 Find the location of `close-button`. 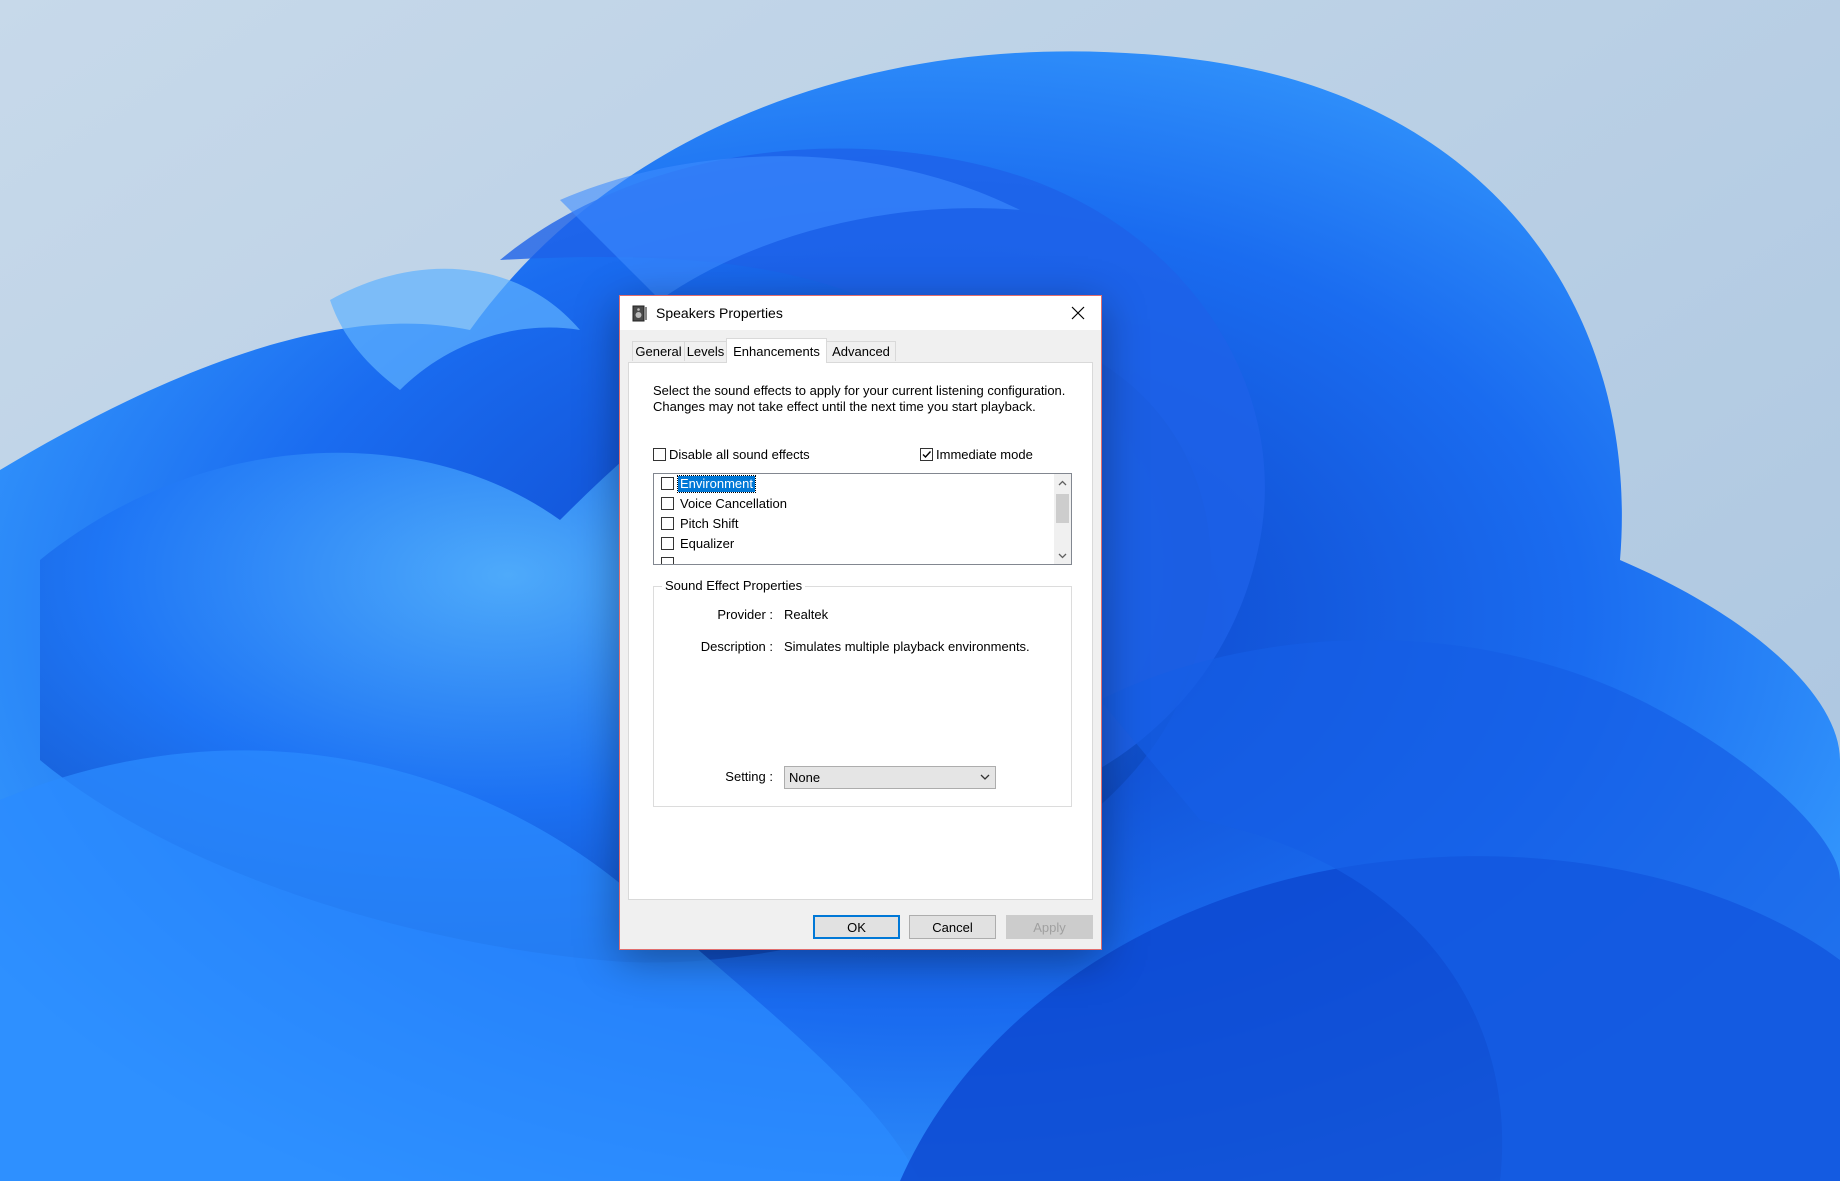

close-button is located at coordinates (1078, 313).